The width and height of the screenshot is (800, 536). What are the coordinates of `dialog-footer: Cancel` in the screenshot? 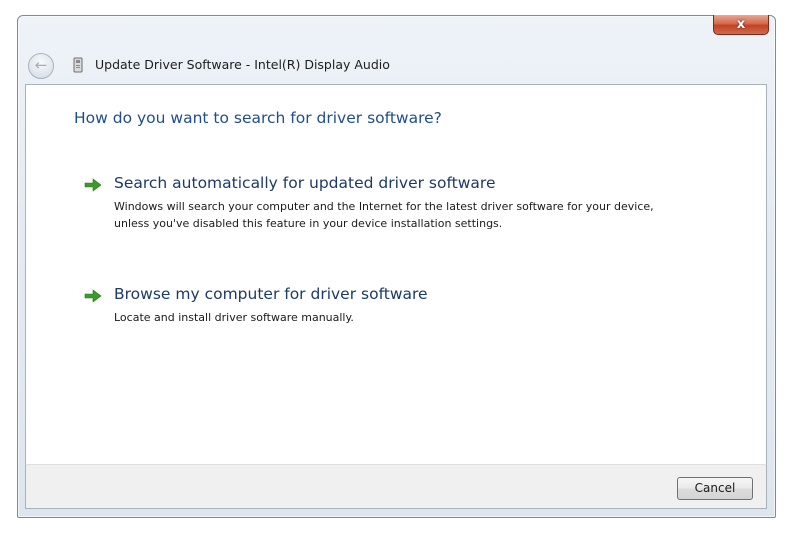 It's located at (396, 486).